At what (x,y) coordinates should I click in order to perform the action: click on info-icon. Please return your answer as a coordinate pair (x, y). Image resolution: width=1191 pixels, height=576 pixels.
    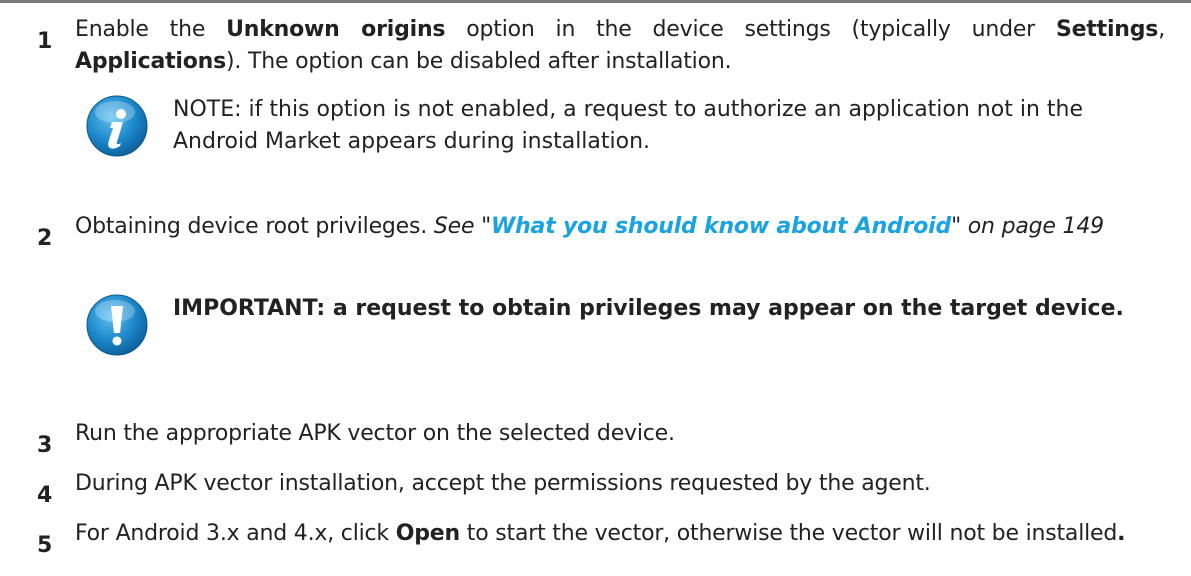
    Looking at the image, I should click on (117, 126).